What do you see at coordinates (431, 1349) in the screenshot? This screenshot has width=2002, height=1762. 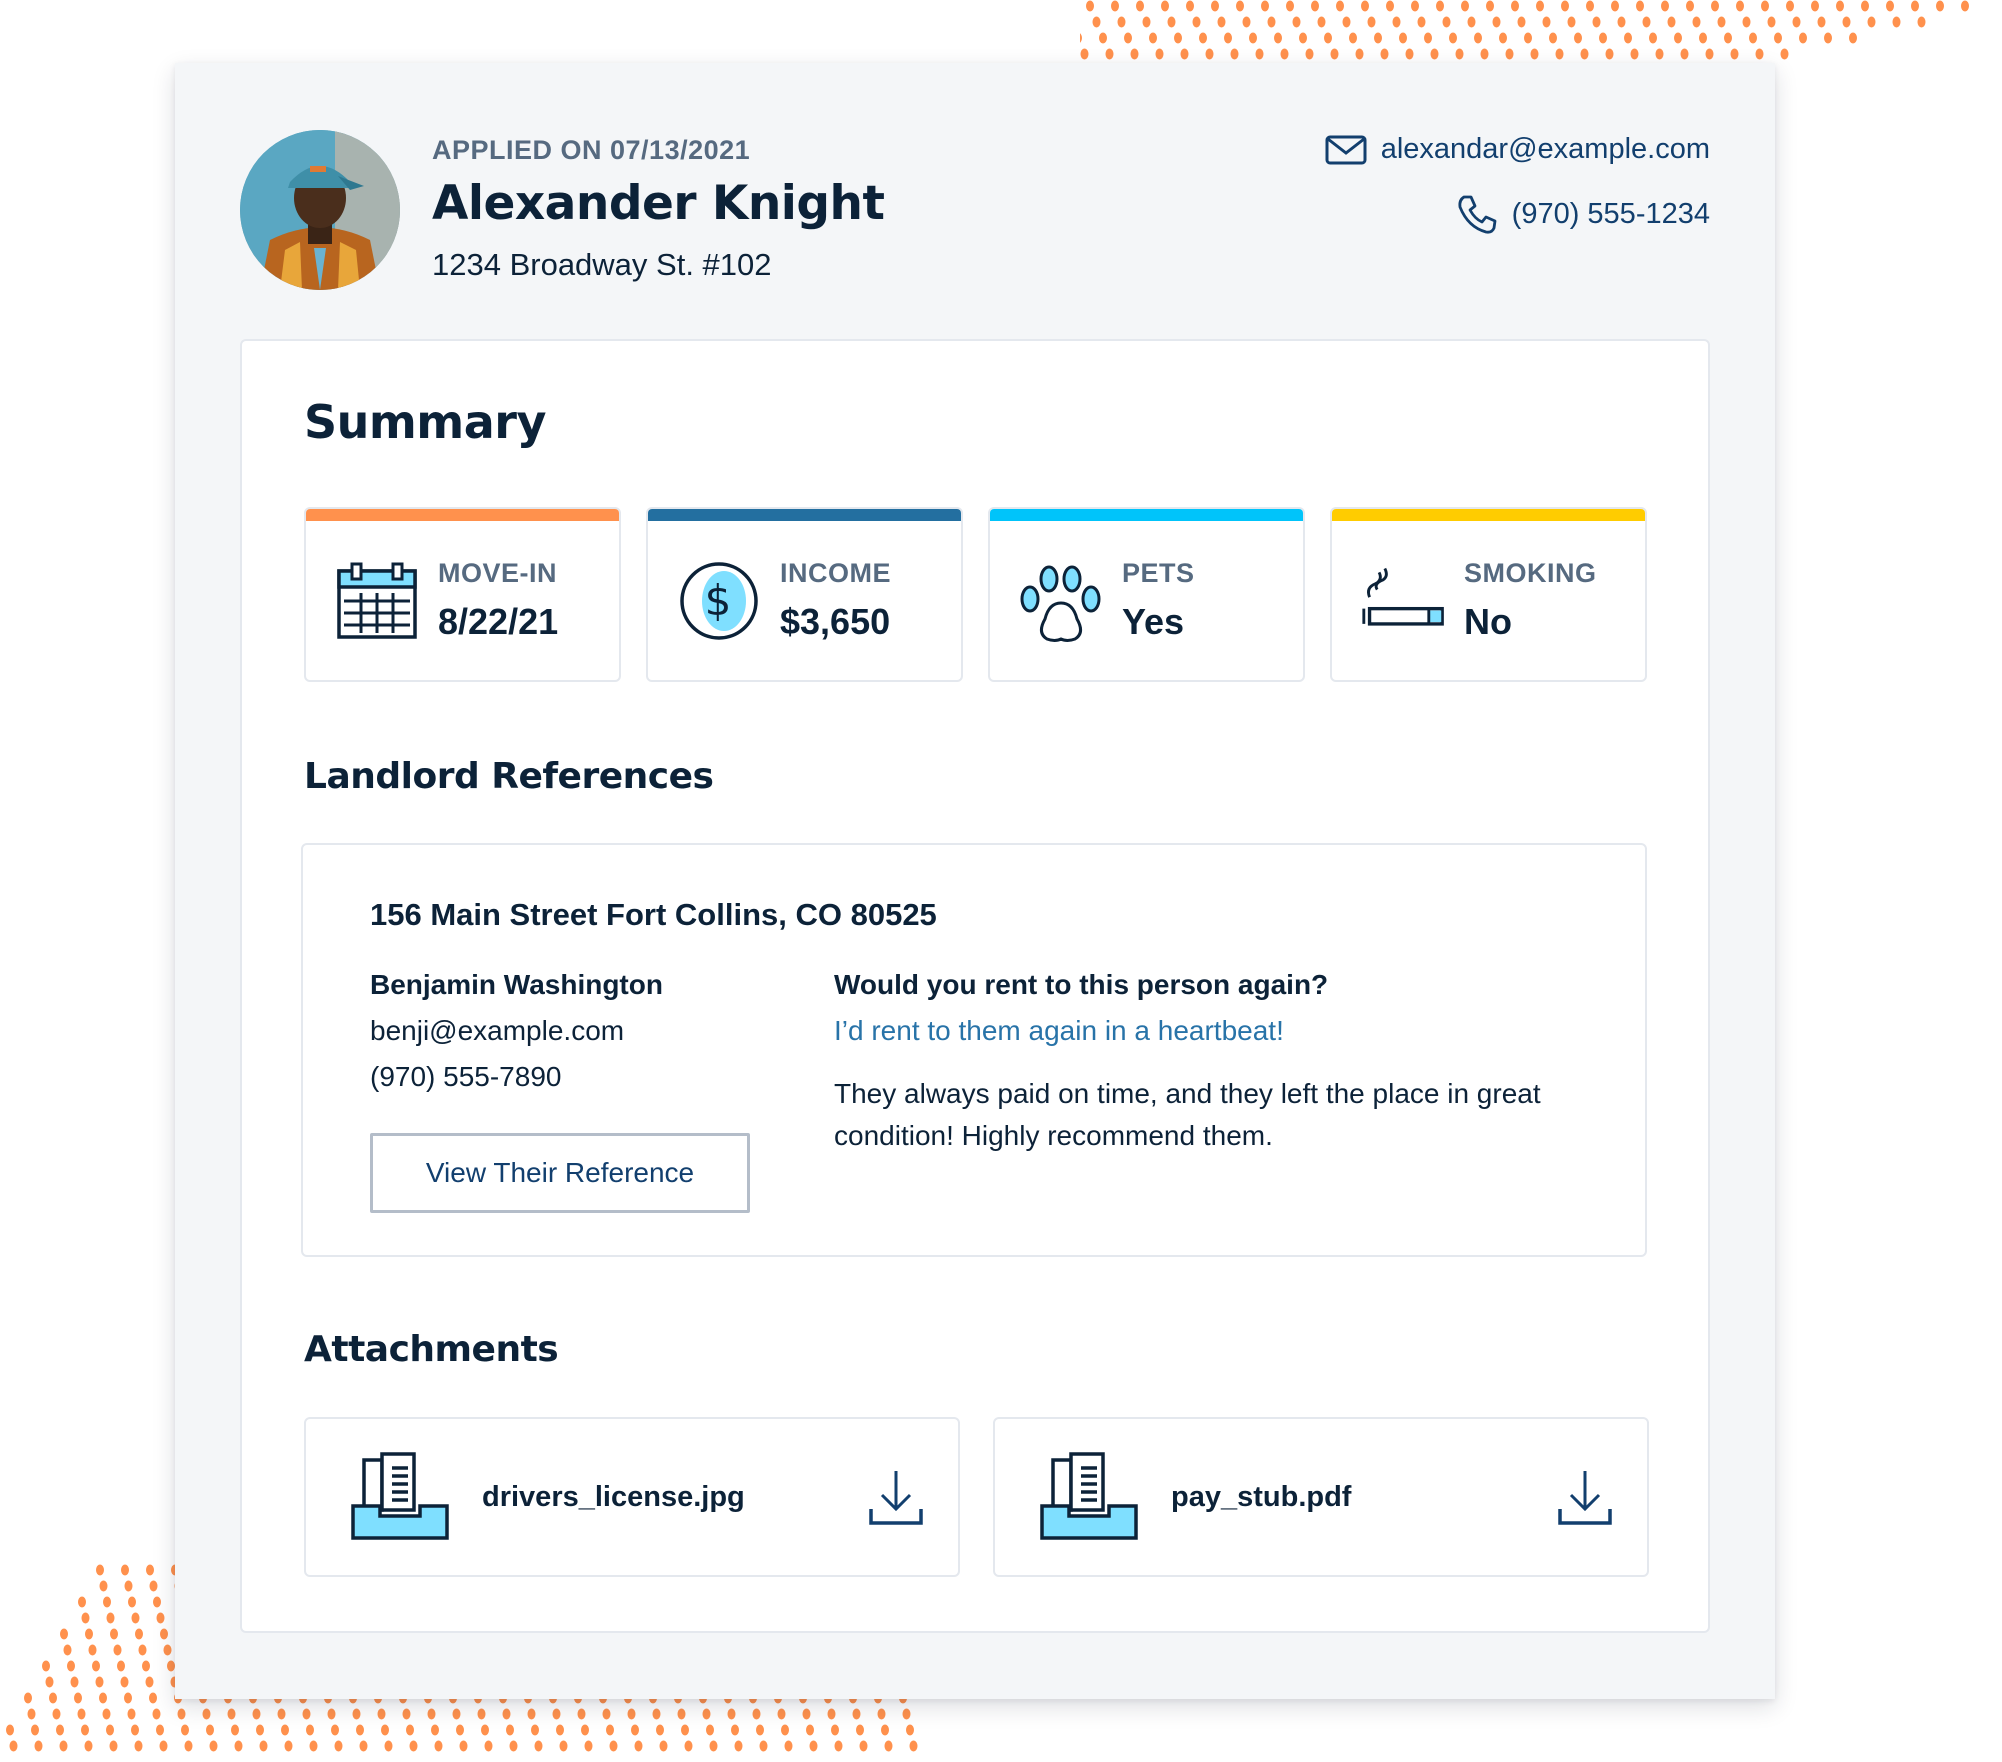 I see `attachments-heading: Attachments` at bounding box center [431, 1349].